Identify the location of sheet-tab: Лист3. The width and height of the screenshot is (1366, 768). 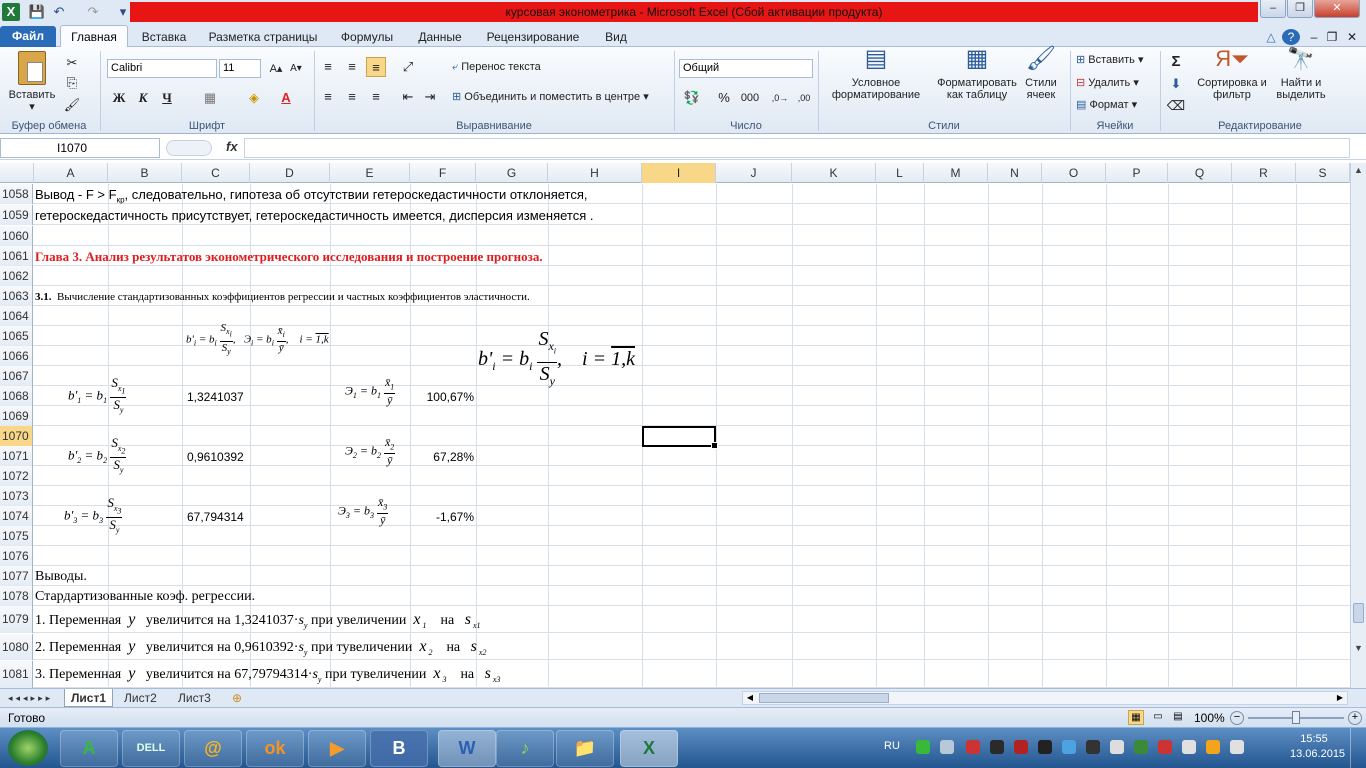
(194, 698).